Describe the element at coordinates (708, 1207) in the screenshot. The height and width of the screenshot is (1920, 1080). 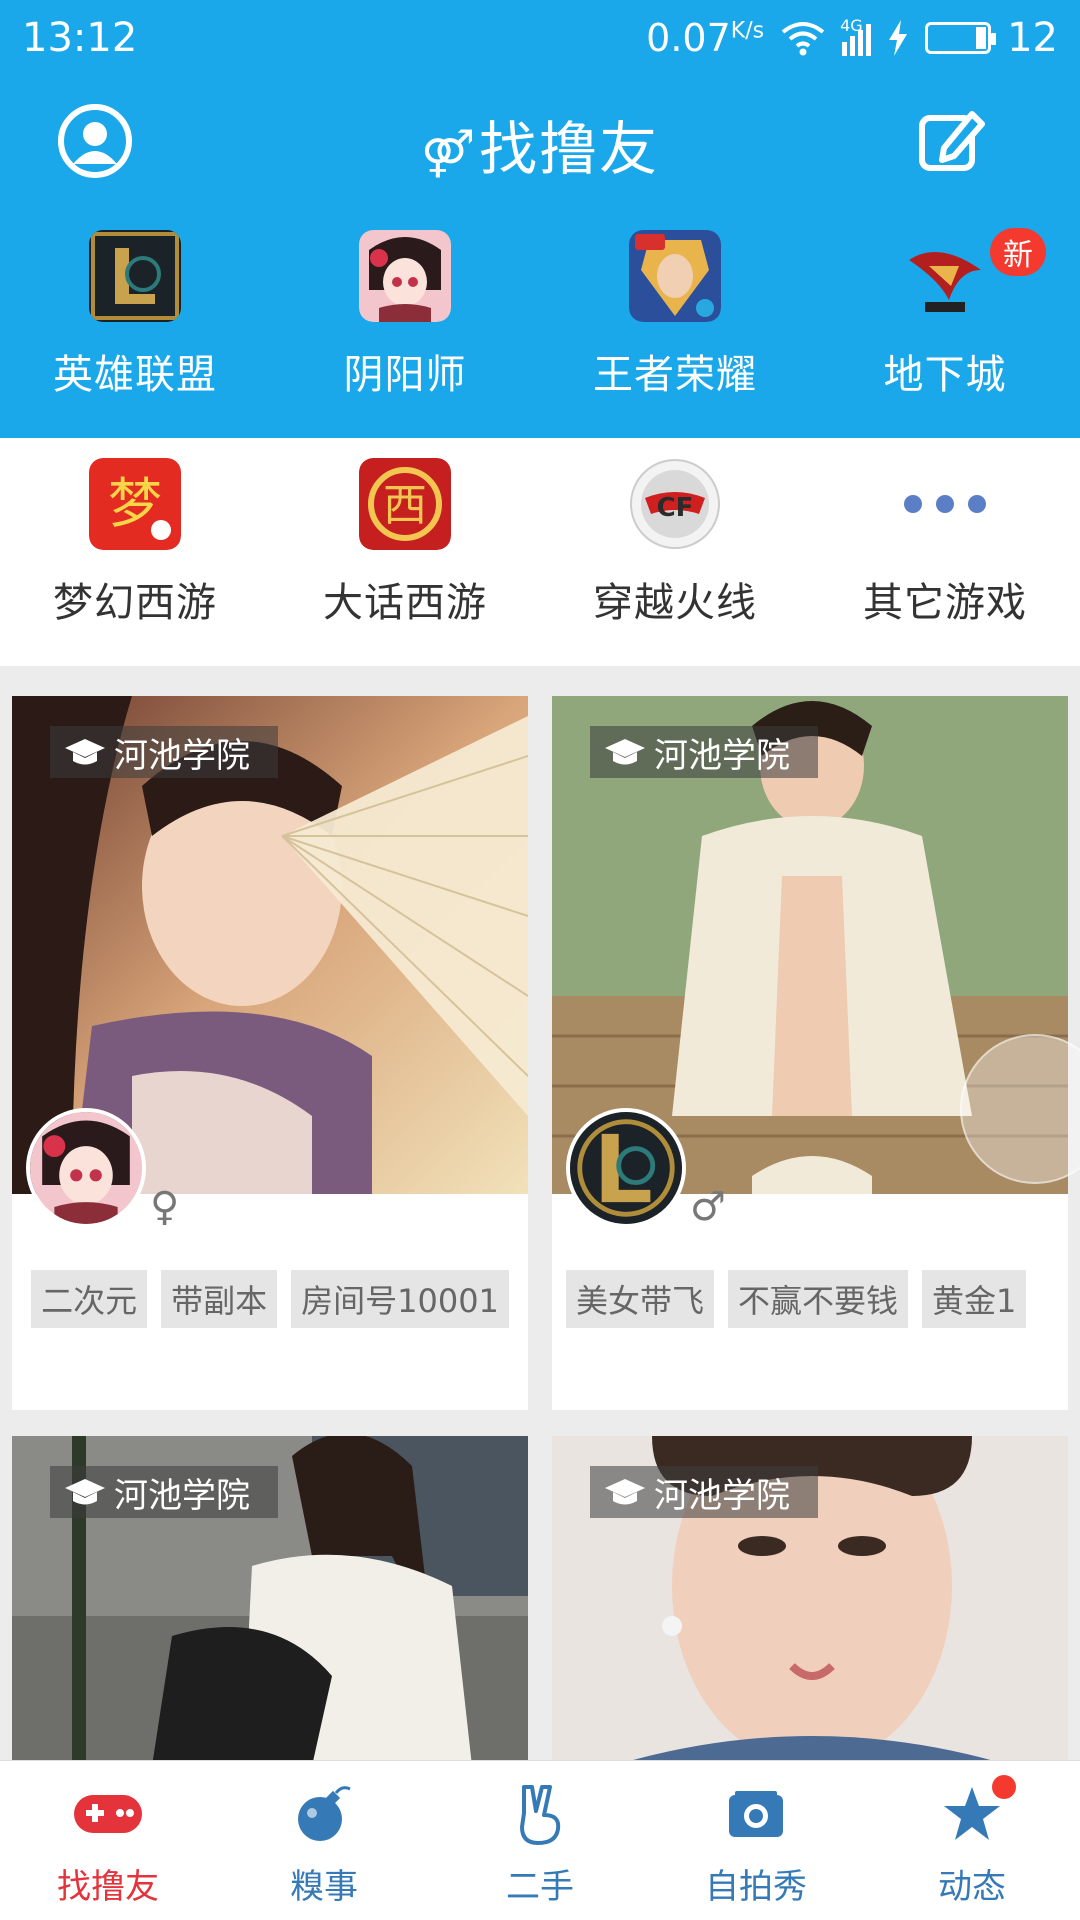
I see `gender-male-icon: ♂` at that location.